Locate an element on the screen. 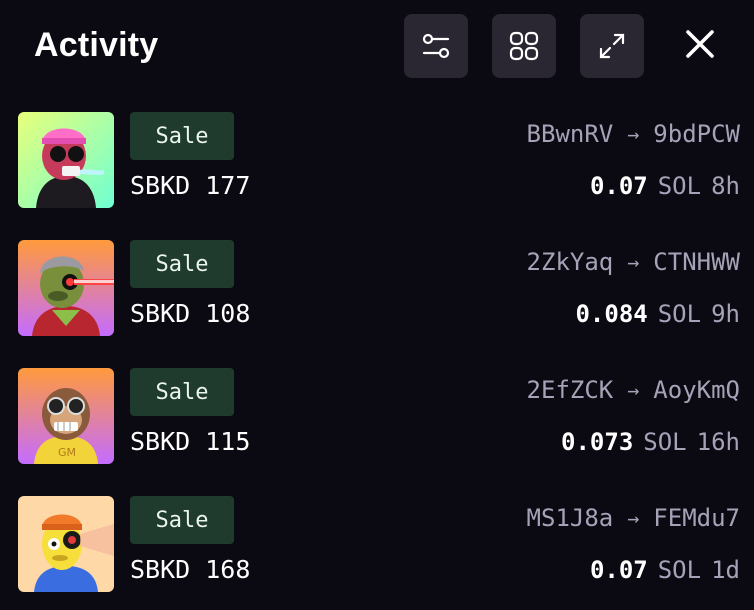 This screenshot has width=754, height=610. expand-icon is located at coordinates (612, 46).